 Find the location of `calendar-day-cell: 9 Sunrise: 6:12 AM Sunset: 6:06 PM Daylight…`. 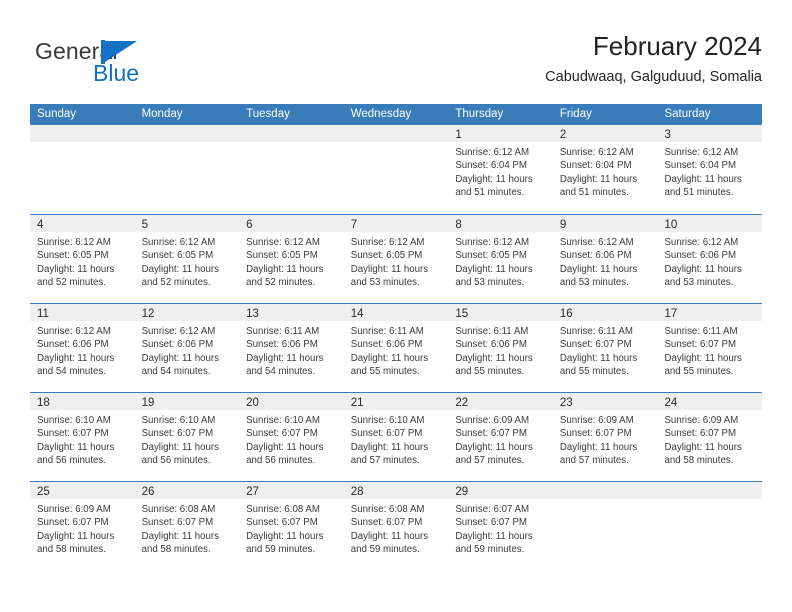

calendar-day-cell: 9 Sunrise: 6:12 AM Sunset: 6:06 PM Daylight… is located at coordinates (605, 259).